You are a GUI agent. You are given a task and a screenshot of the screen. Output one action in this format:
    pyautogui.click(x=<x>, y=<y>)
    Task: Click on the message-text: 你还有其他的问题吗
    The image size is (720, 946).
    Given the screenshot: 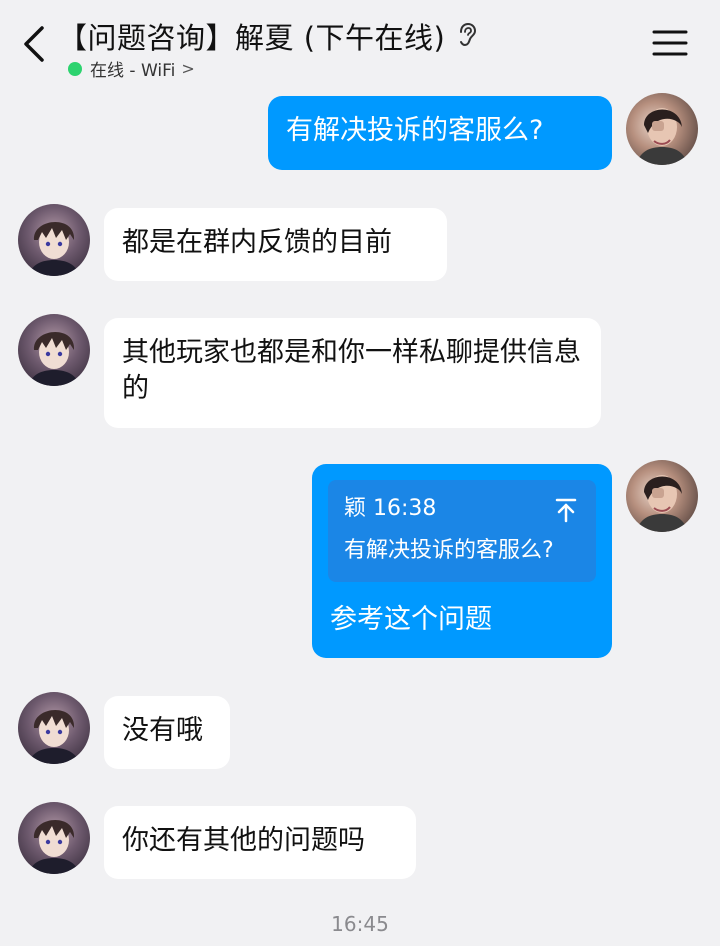 What is the action you would take?
    pyautogui.click(x=243, y=840)
    